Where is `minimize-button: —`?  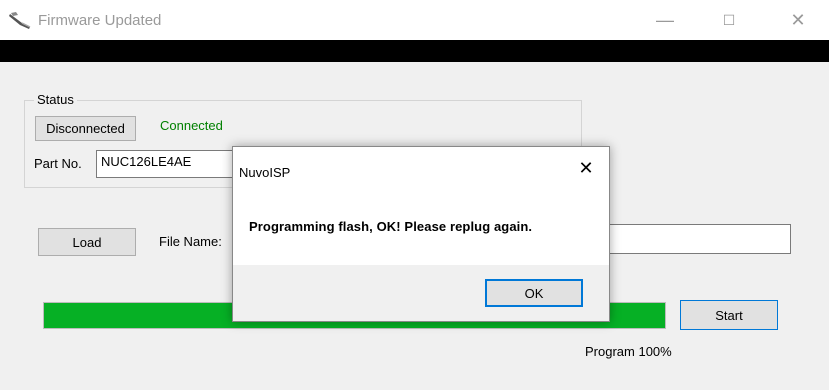
minimize-button: — is located at coordinates (665, 20).